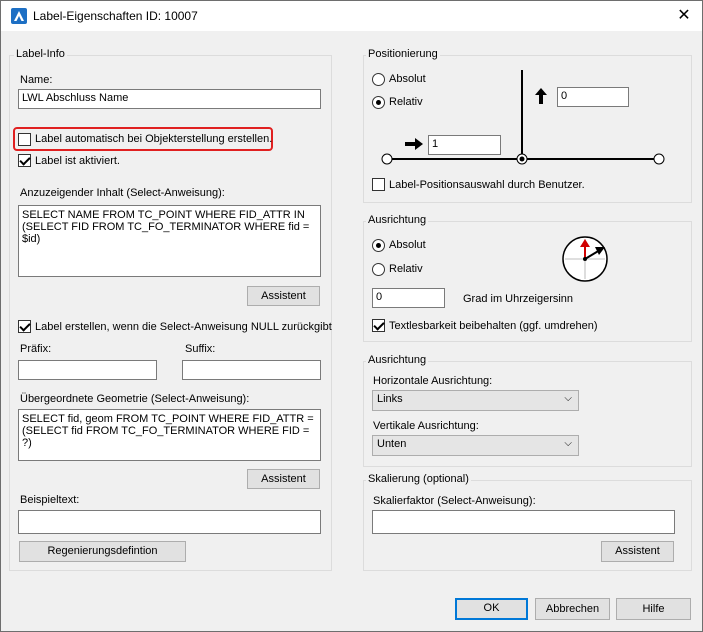 The width and height of the screenshot is (703, 632). Describe the element at coordinates (418, 479) in the screenshot. I see `scaling-title: Skalierung (optional)` at that location.